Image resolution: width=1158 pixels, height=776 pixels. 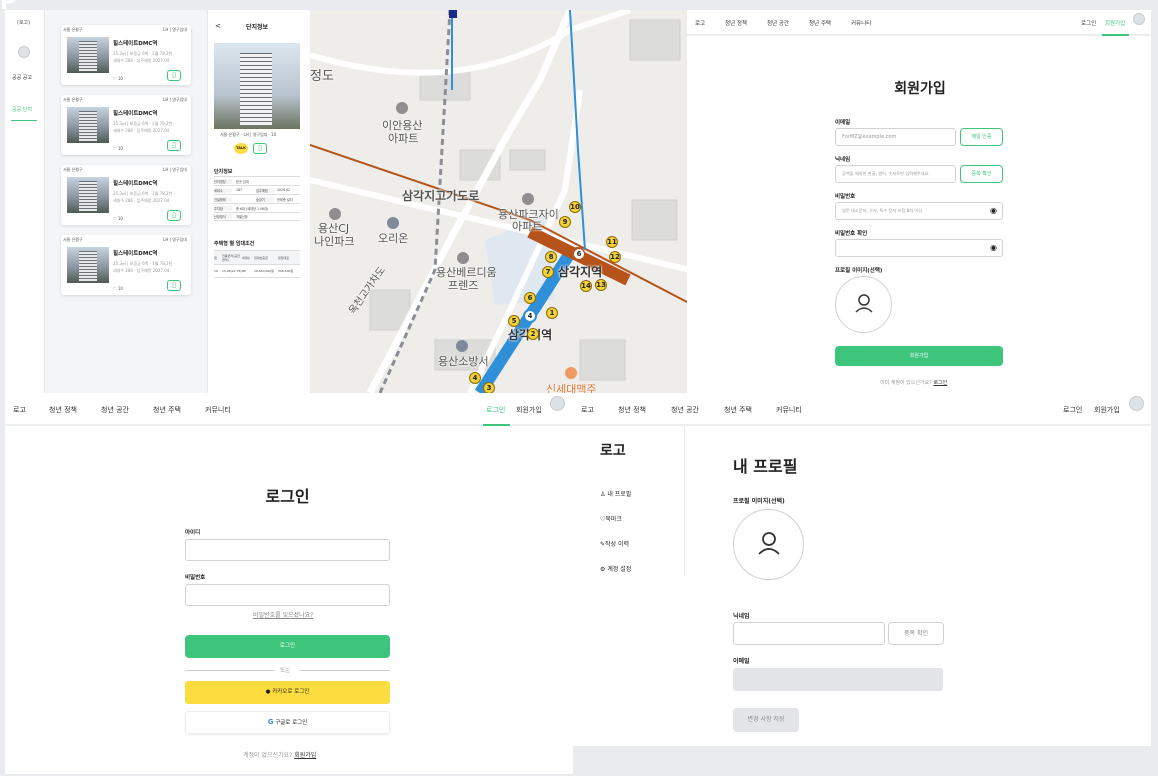 I want to click on back-button: <, so click(x=218, y=26).